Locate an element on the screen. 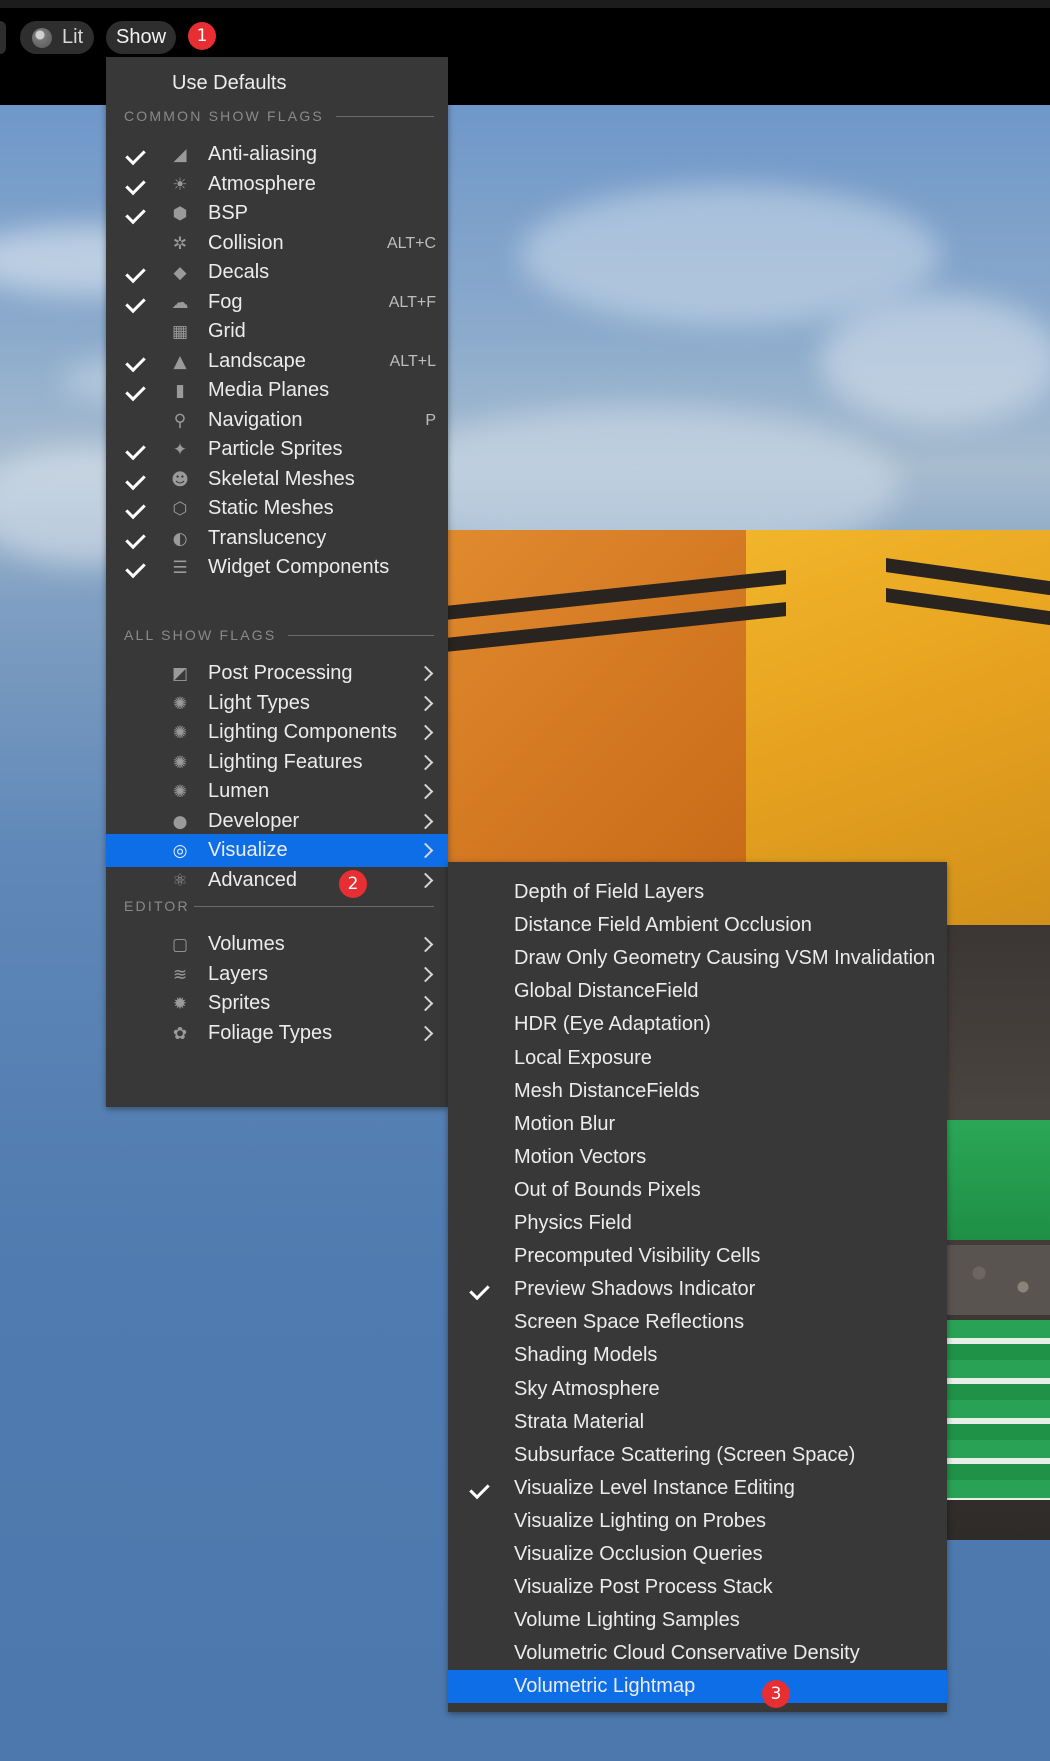 This screenshot has height=1761, width=1050. section-header-all: ALL SHOW FLAGS is located at coordinates (279, 635).